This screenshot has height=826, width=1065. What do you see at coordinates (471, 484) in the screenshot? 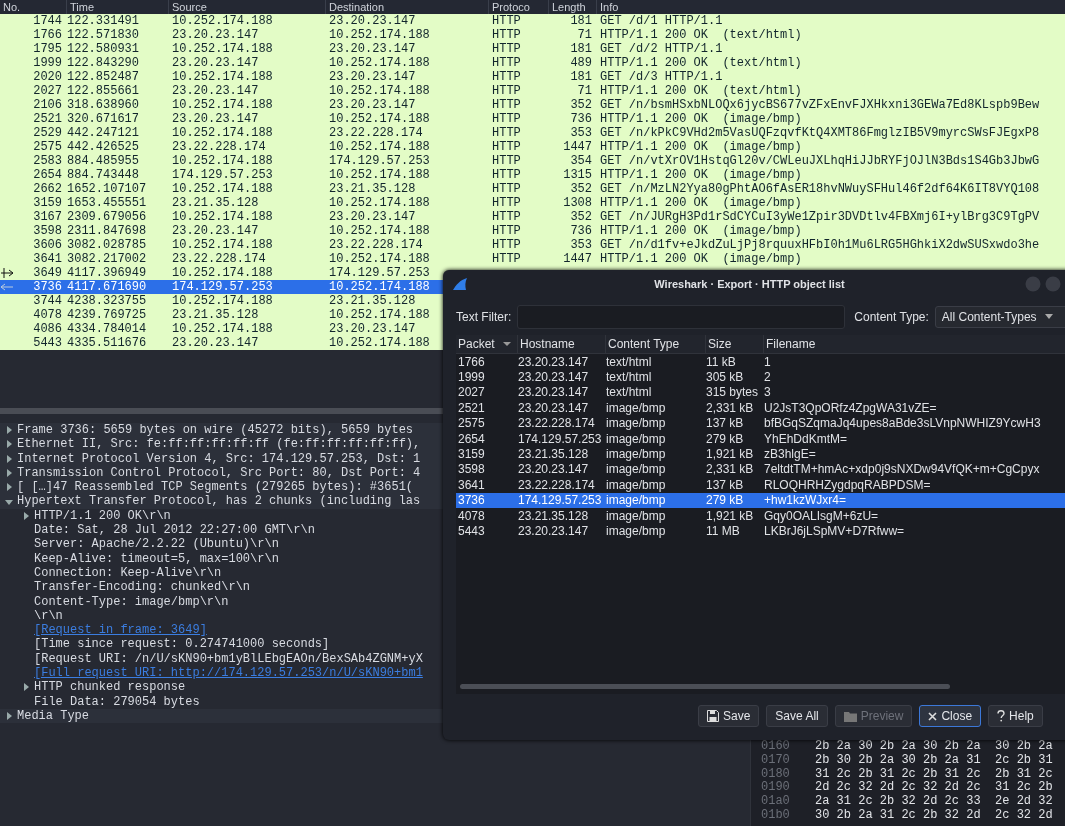
I see `table-cell-text: 3641` at bounding box center [471, 484].